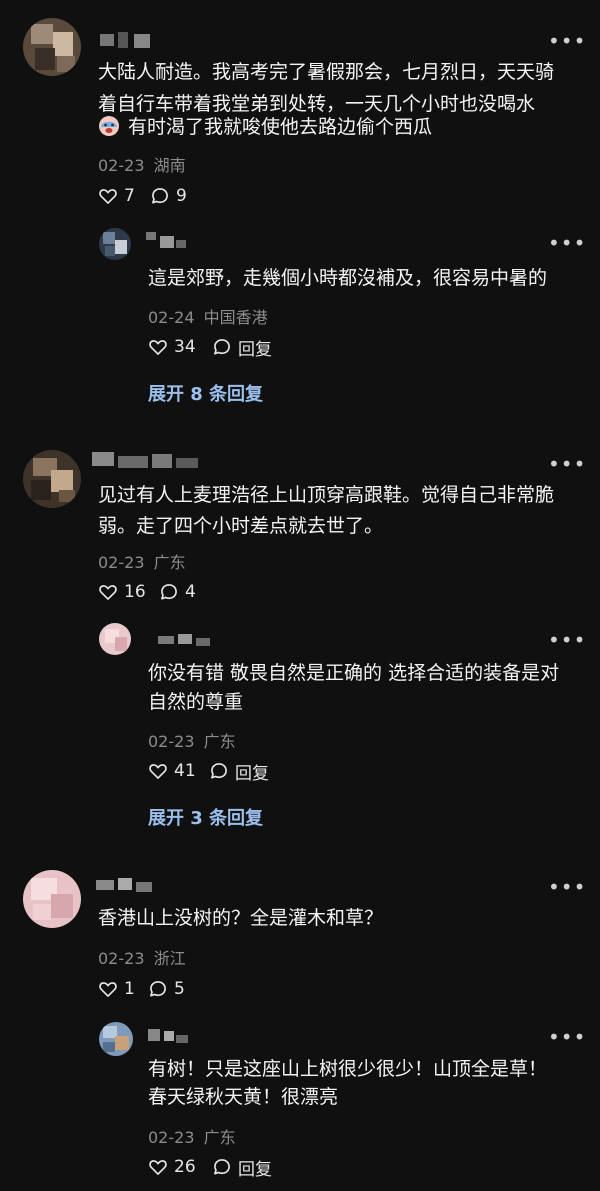 The height and width of the screenshot is (1191, 600). What do you see at coordinates (122, 592) in the screenshot?
I see `like-button: 16` at bounding box center [122, 592].